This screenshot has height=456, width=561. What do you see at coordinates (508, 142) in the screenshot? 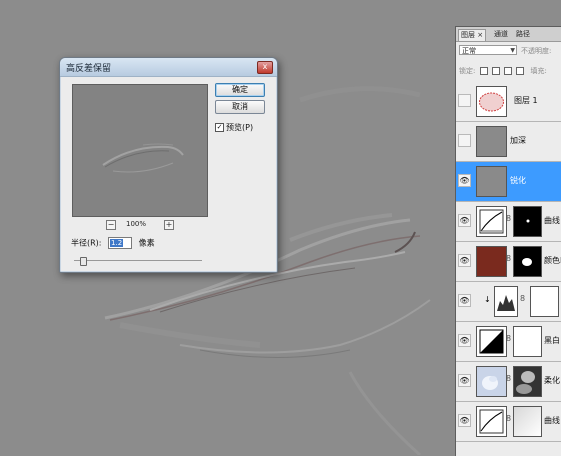
I see `layer-row: 加深` at bounding box center [508, 142].